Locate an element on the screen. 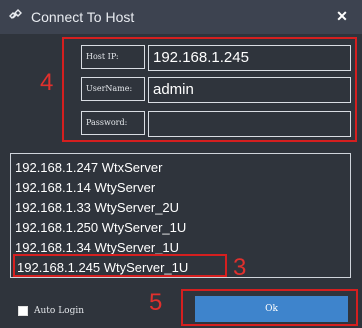 The width and height of the screenshot is (362, 328). auto-login-label: Auto Login is located at coordinates (59, 311).